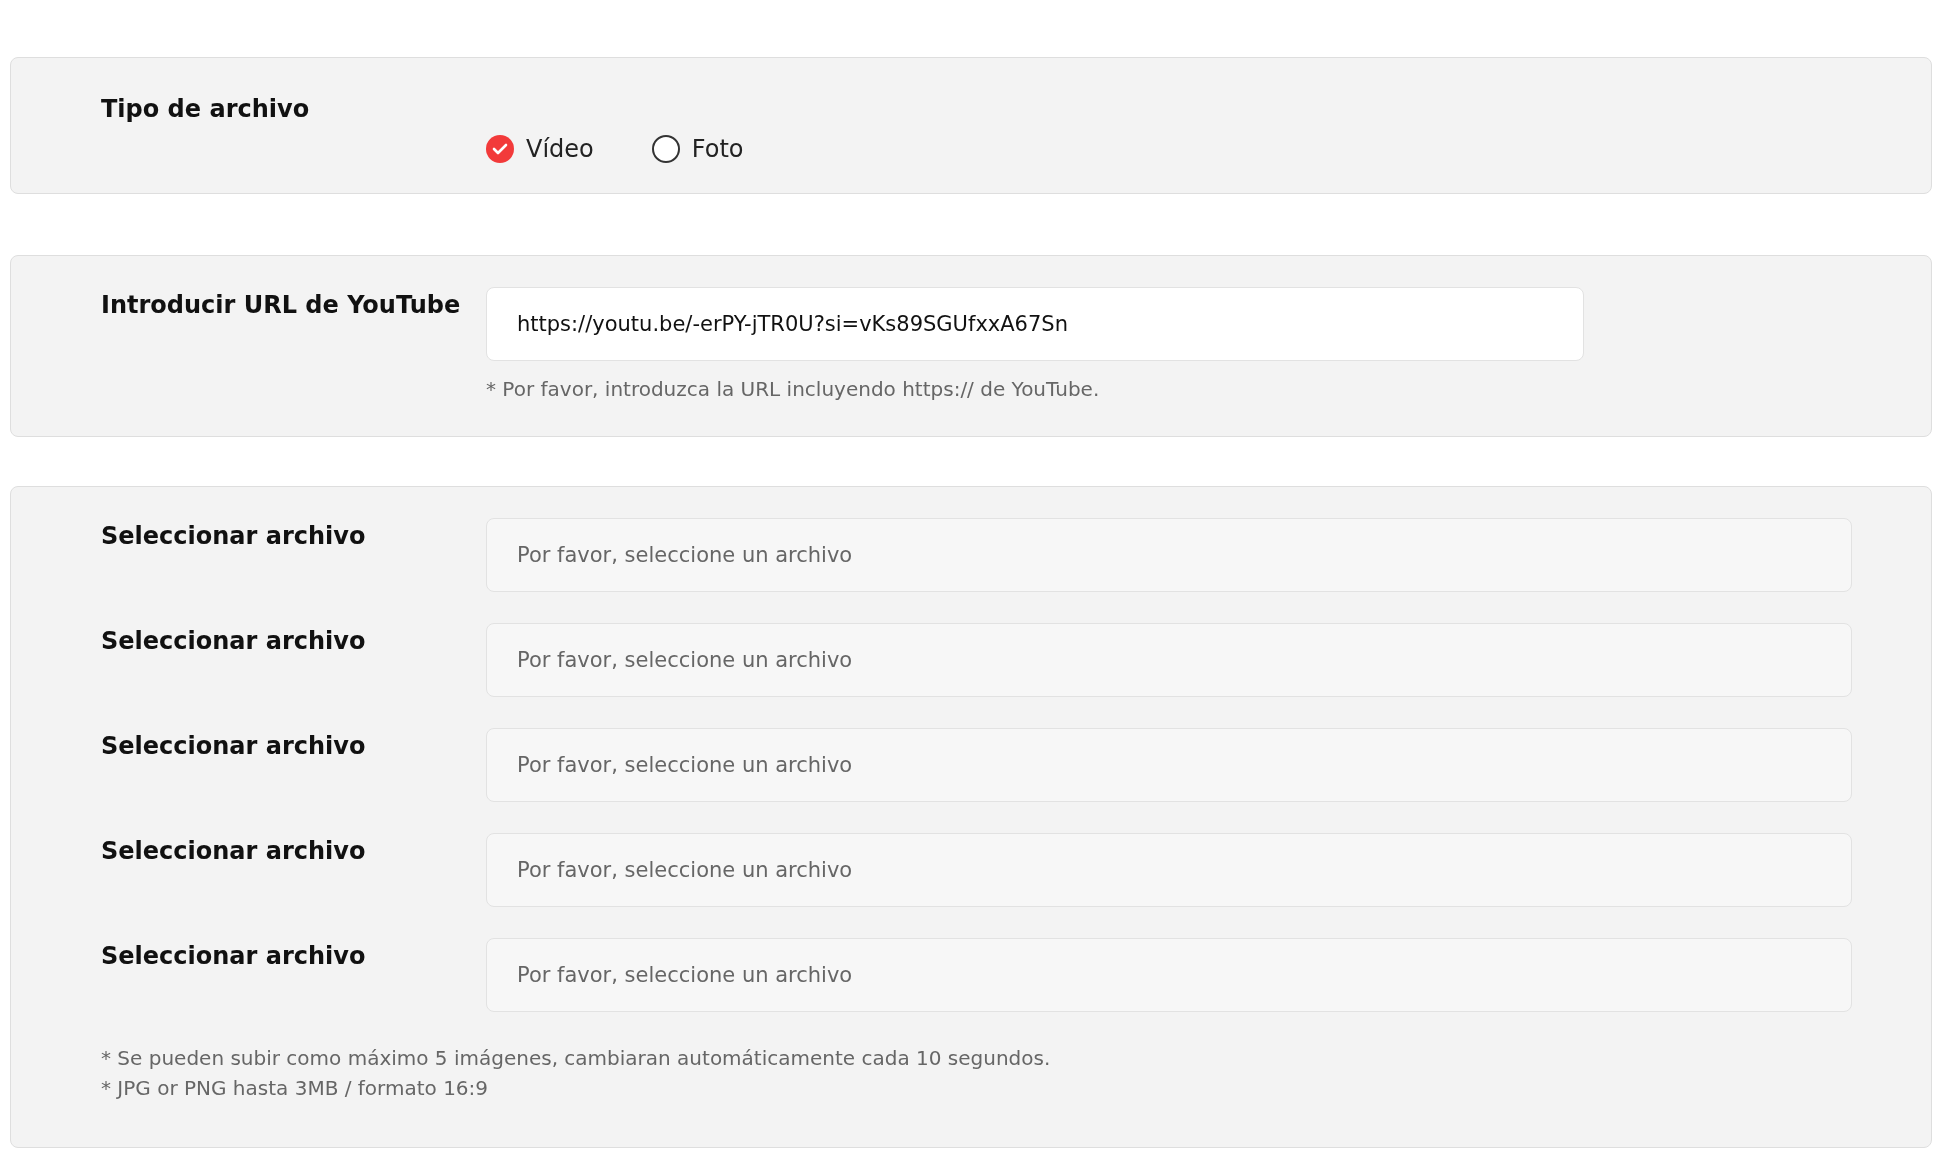 The image size is (1949, 1169). Describe the element at coordinates (576, 1058) in the screenshot. I see `note-text: * Se pueden subir como máximo 5 imágenes, cambiaran automáticamente cada 10 segundos.` at that location.